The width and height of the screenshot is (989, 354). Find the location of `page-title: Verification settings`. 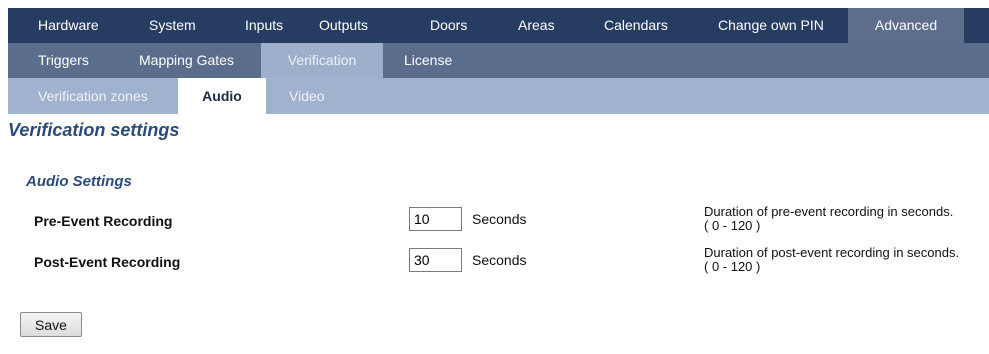

page-title: Verification settings is located at coordinates (94, 130).